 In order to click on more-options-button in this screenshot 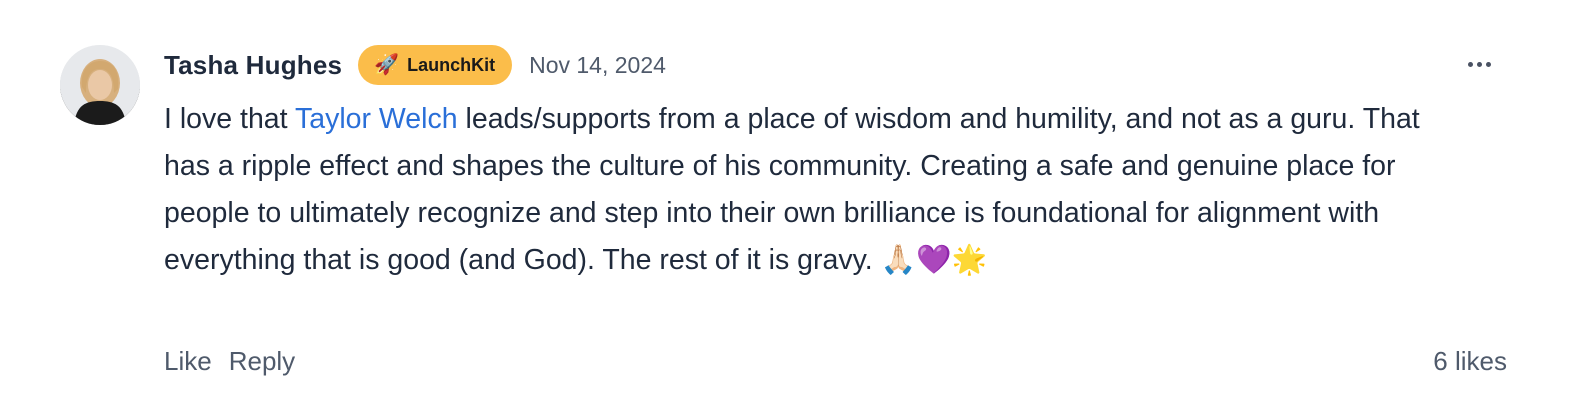, I will do `click(1479, 64)`.